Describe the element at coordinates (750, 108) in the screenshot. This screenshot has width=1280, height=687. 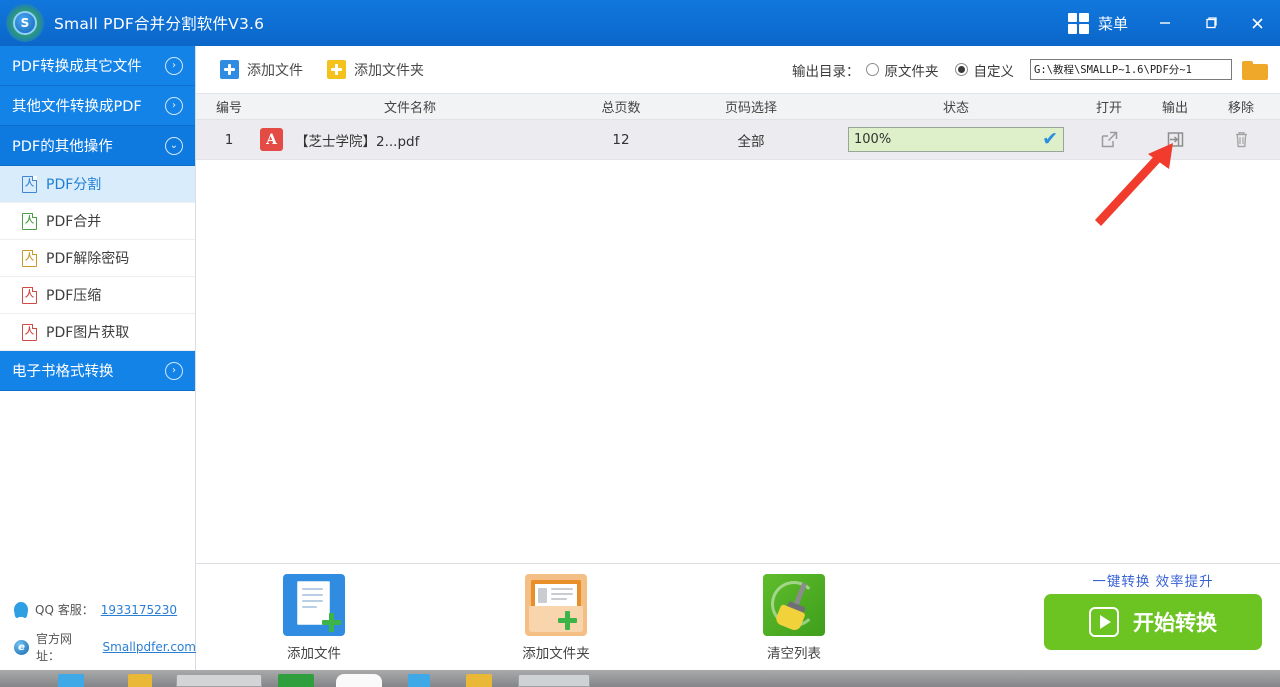
I see `column-header-pageselect: 页码选择` at that location.